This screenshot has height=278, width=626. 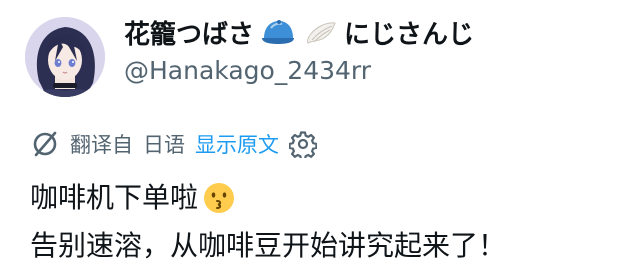 What do you see at coordinates (219, 198) in the screenshot?
I see `kissing-face-emoji` at bounding box center [219, 198].